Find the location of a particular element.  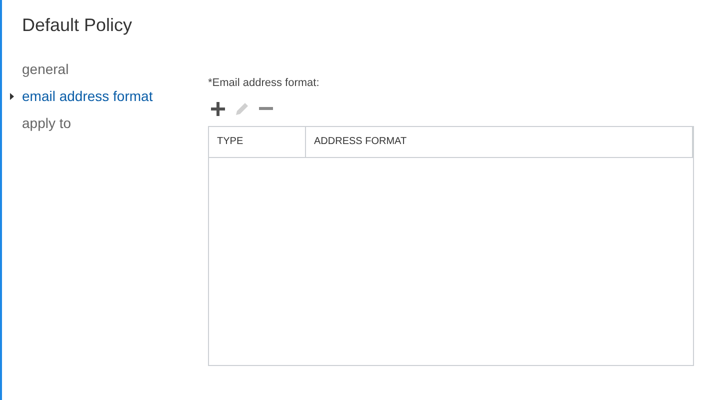

column-header: TYPE is located at coordinates (257, 141).